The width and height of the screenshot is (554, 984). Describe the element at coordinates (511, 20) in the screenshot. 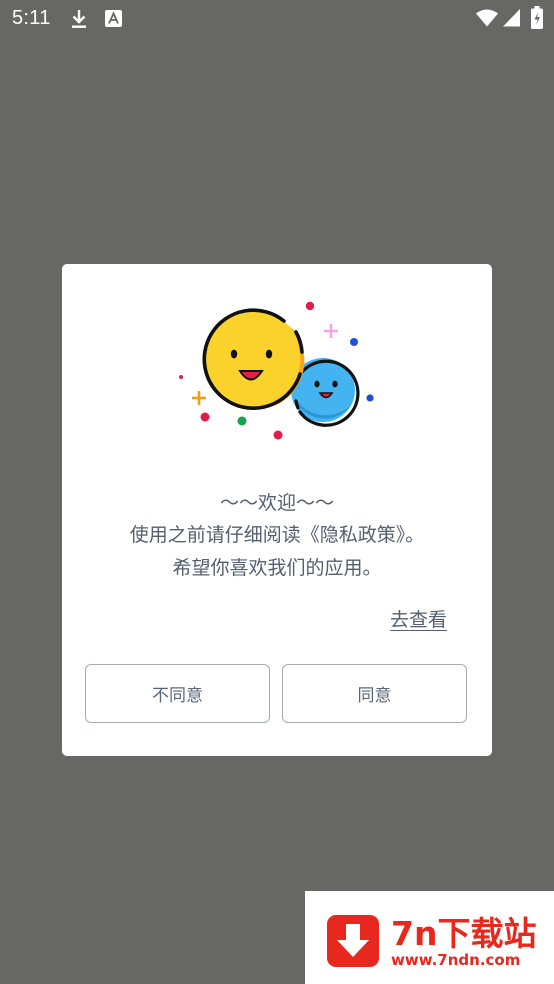

I see `signal-icon` at that location.